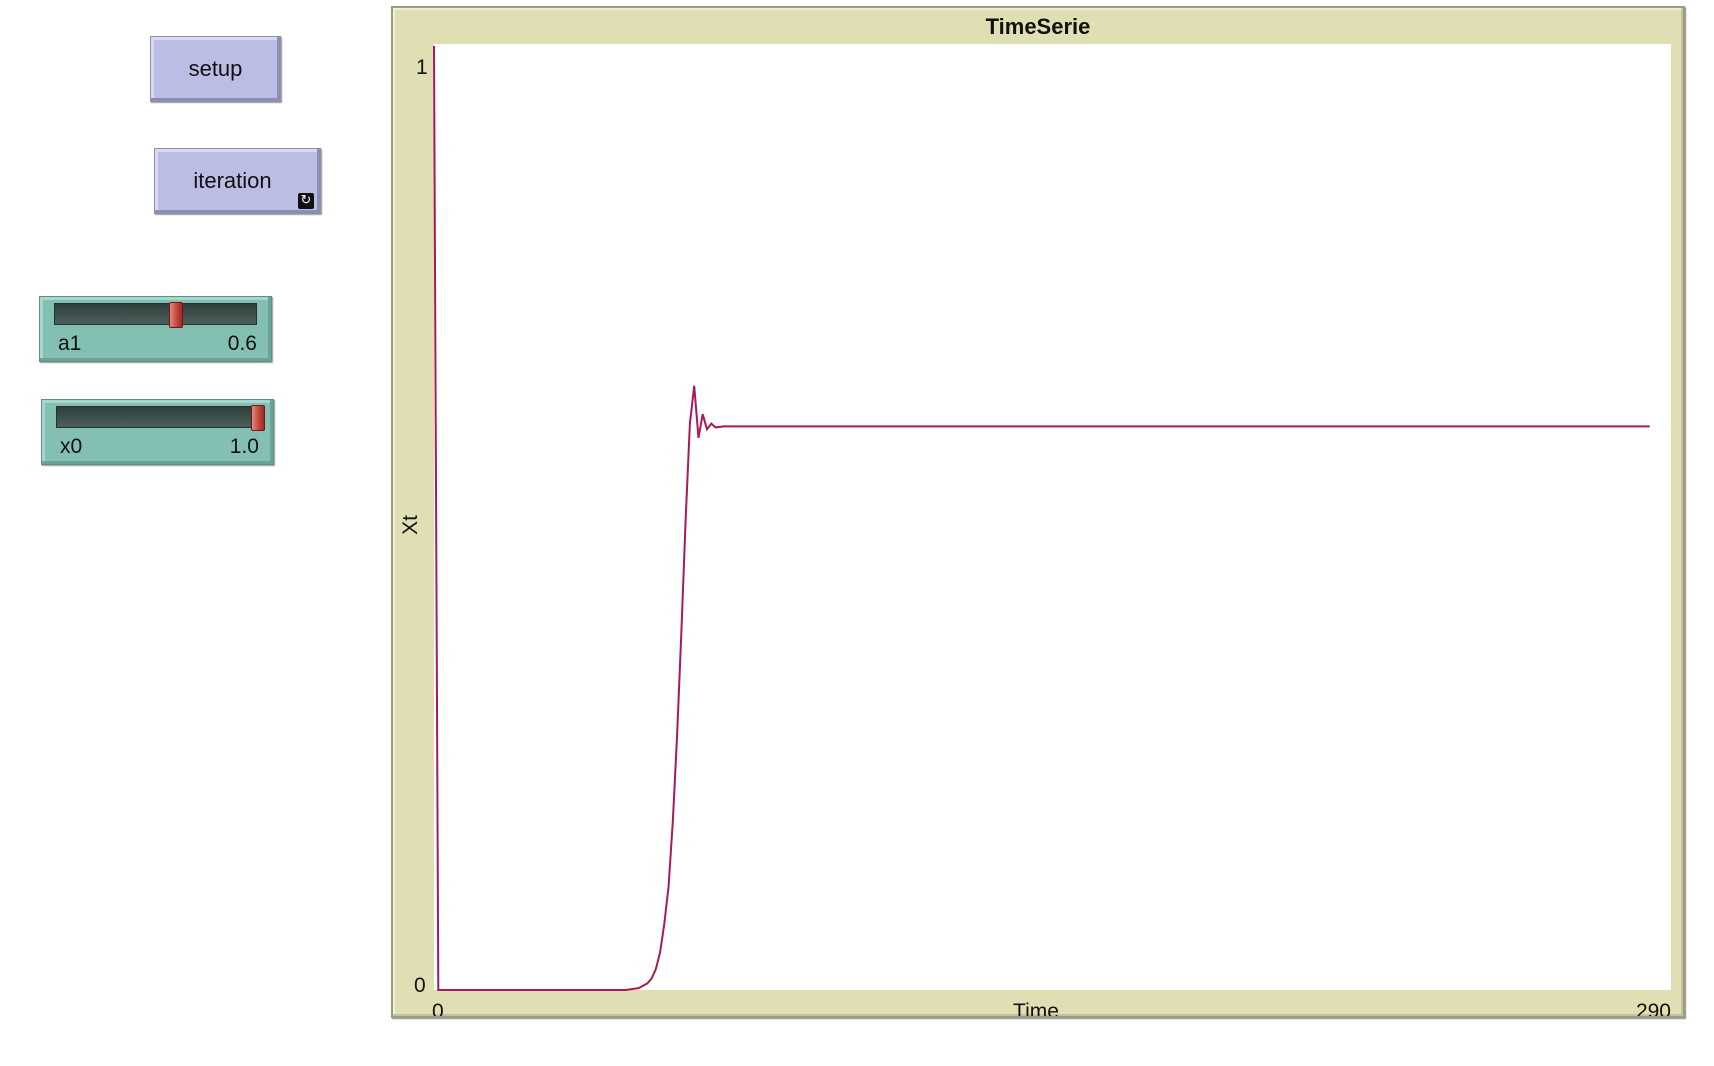 The width and height of the screenshot is (1714, 1066). I want to click on slider-x0-value: 1.0, so click(244, 446).